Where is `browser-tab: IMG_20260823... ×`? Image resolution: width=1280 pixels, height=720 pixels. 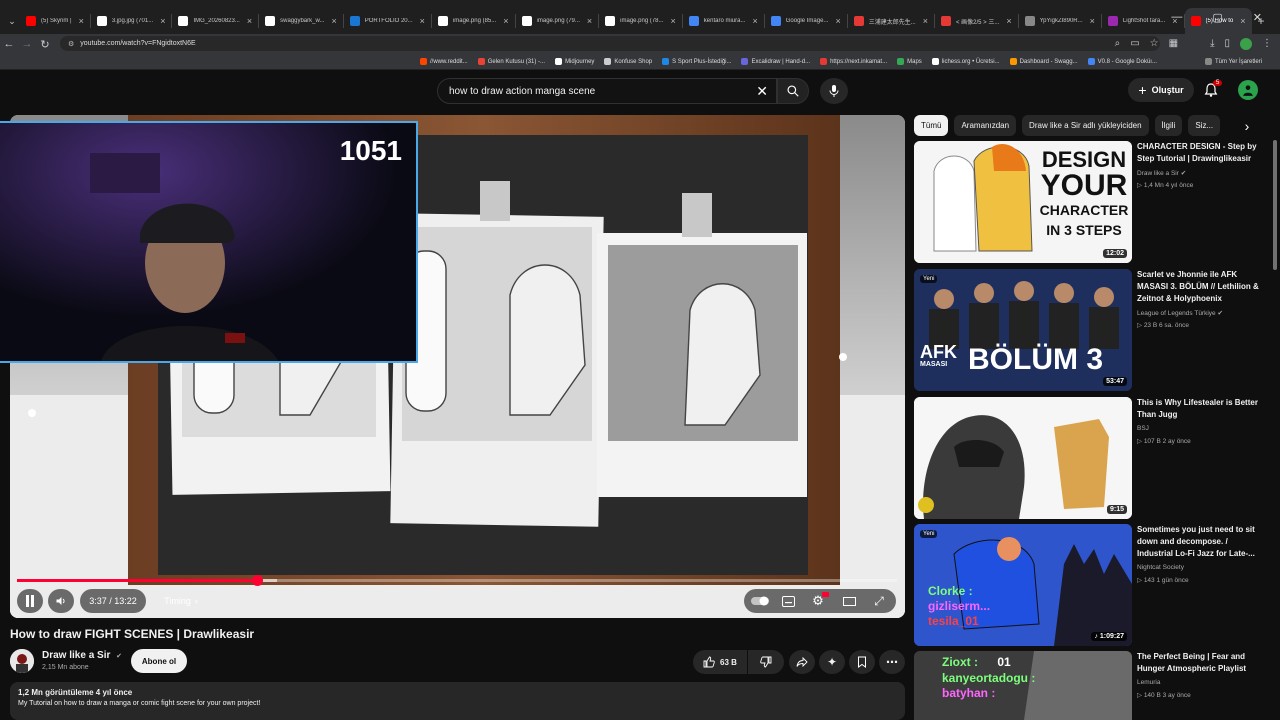
browser-tab: IMG_20260823... × is located at coordinates (215, 21).